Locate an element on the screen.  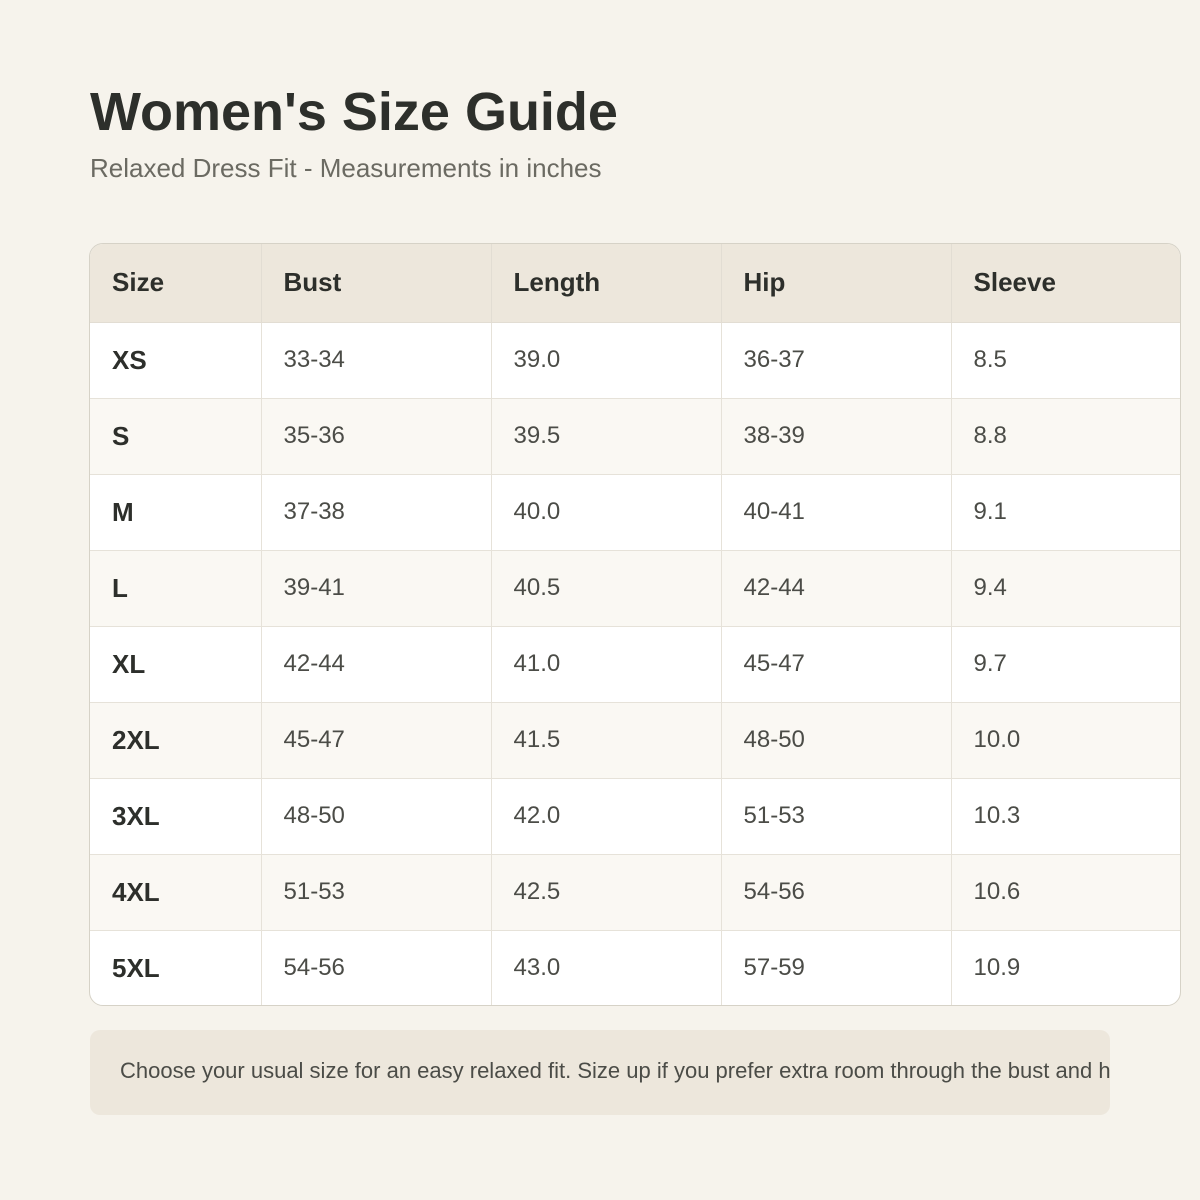
table-row: XS 33-34 39.0 36-37 8.5 is located at coordinates (635, 360).